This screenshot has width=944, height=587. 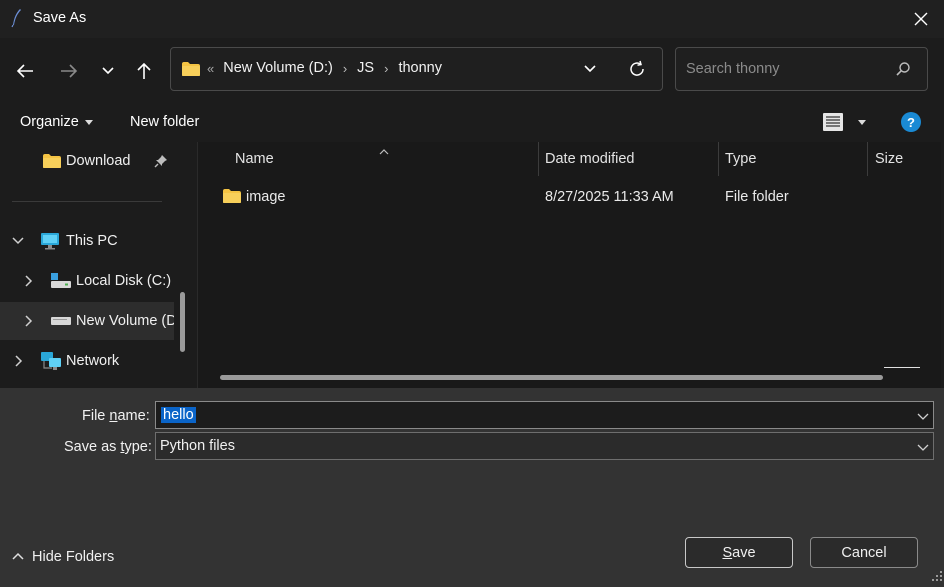 I want to click on breadcrumb-new-volume: New Volume (D:), so click(x=278, y=68).